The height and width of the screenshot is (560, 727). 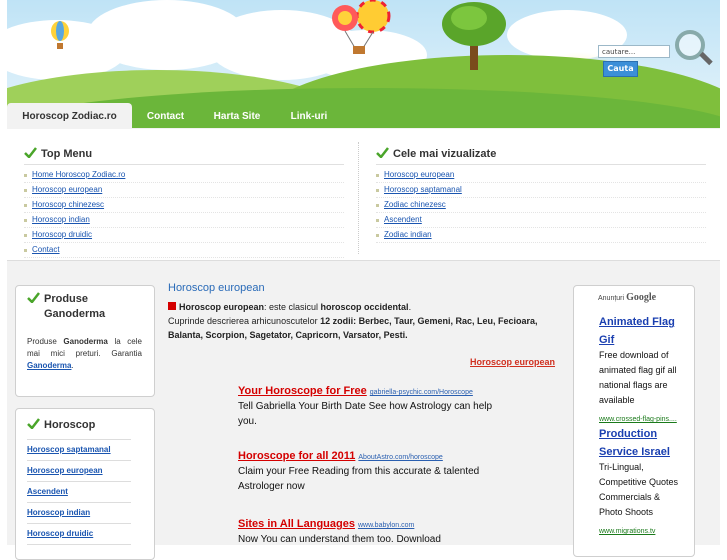 What do you see at coordinates (237, 115) in the screenshot?
I see `nav-harta-site: Harta Site` at bounding box center [237, 115].